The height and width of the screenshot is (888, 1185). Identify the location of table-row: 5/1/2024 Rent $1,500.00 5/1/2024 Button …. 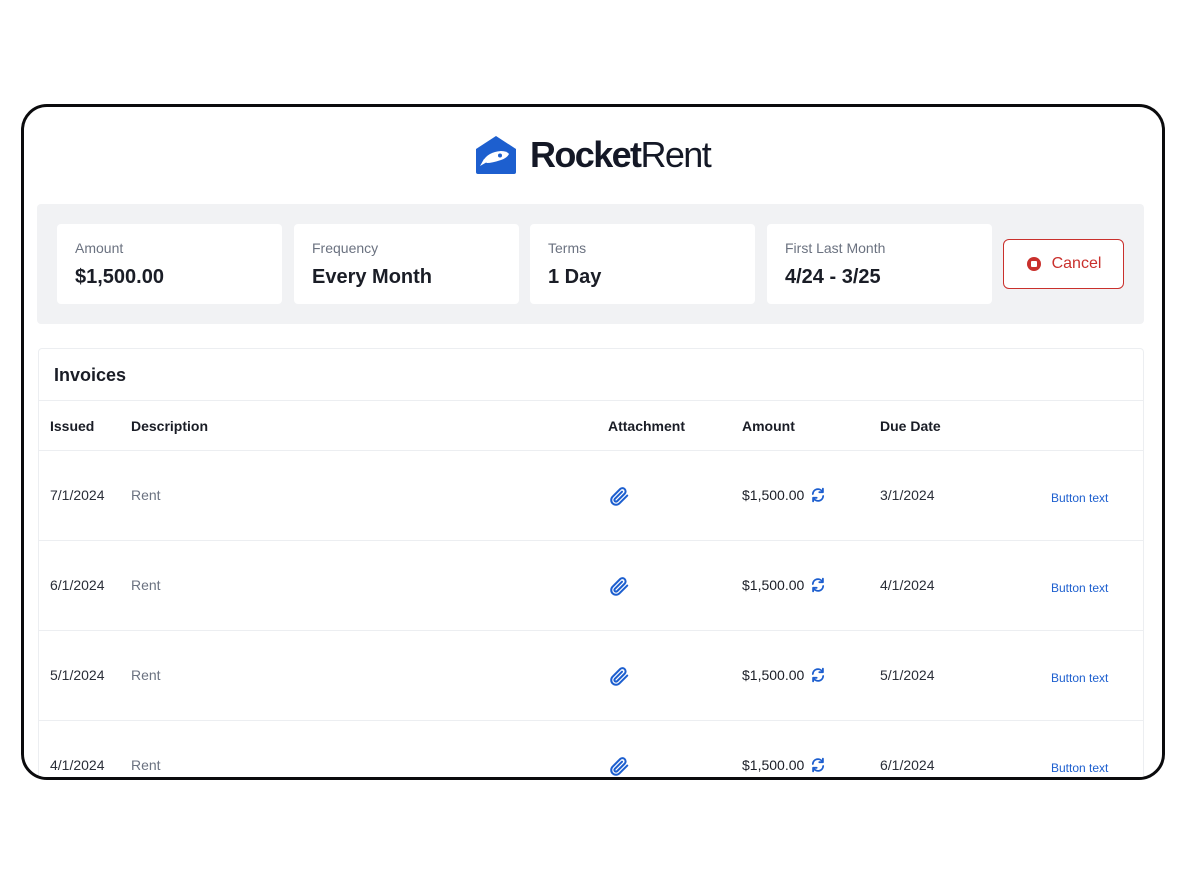
(591, 676).